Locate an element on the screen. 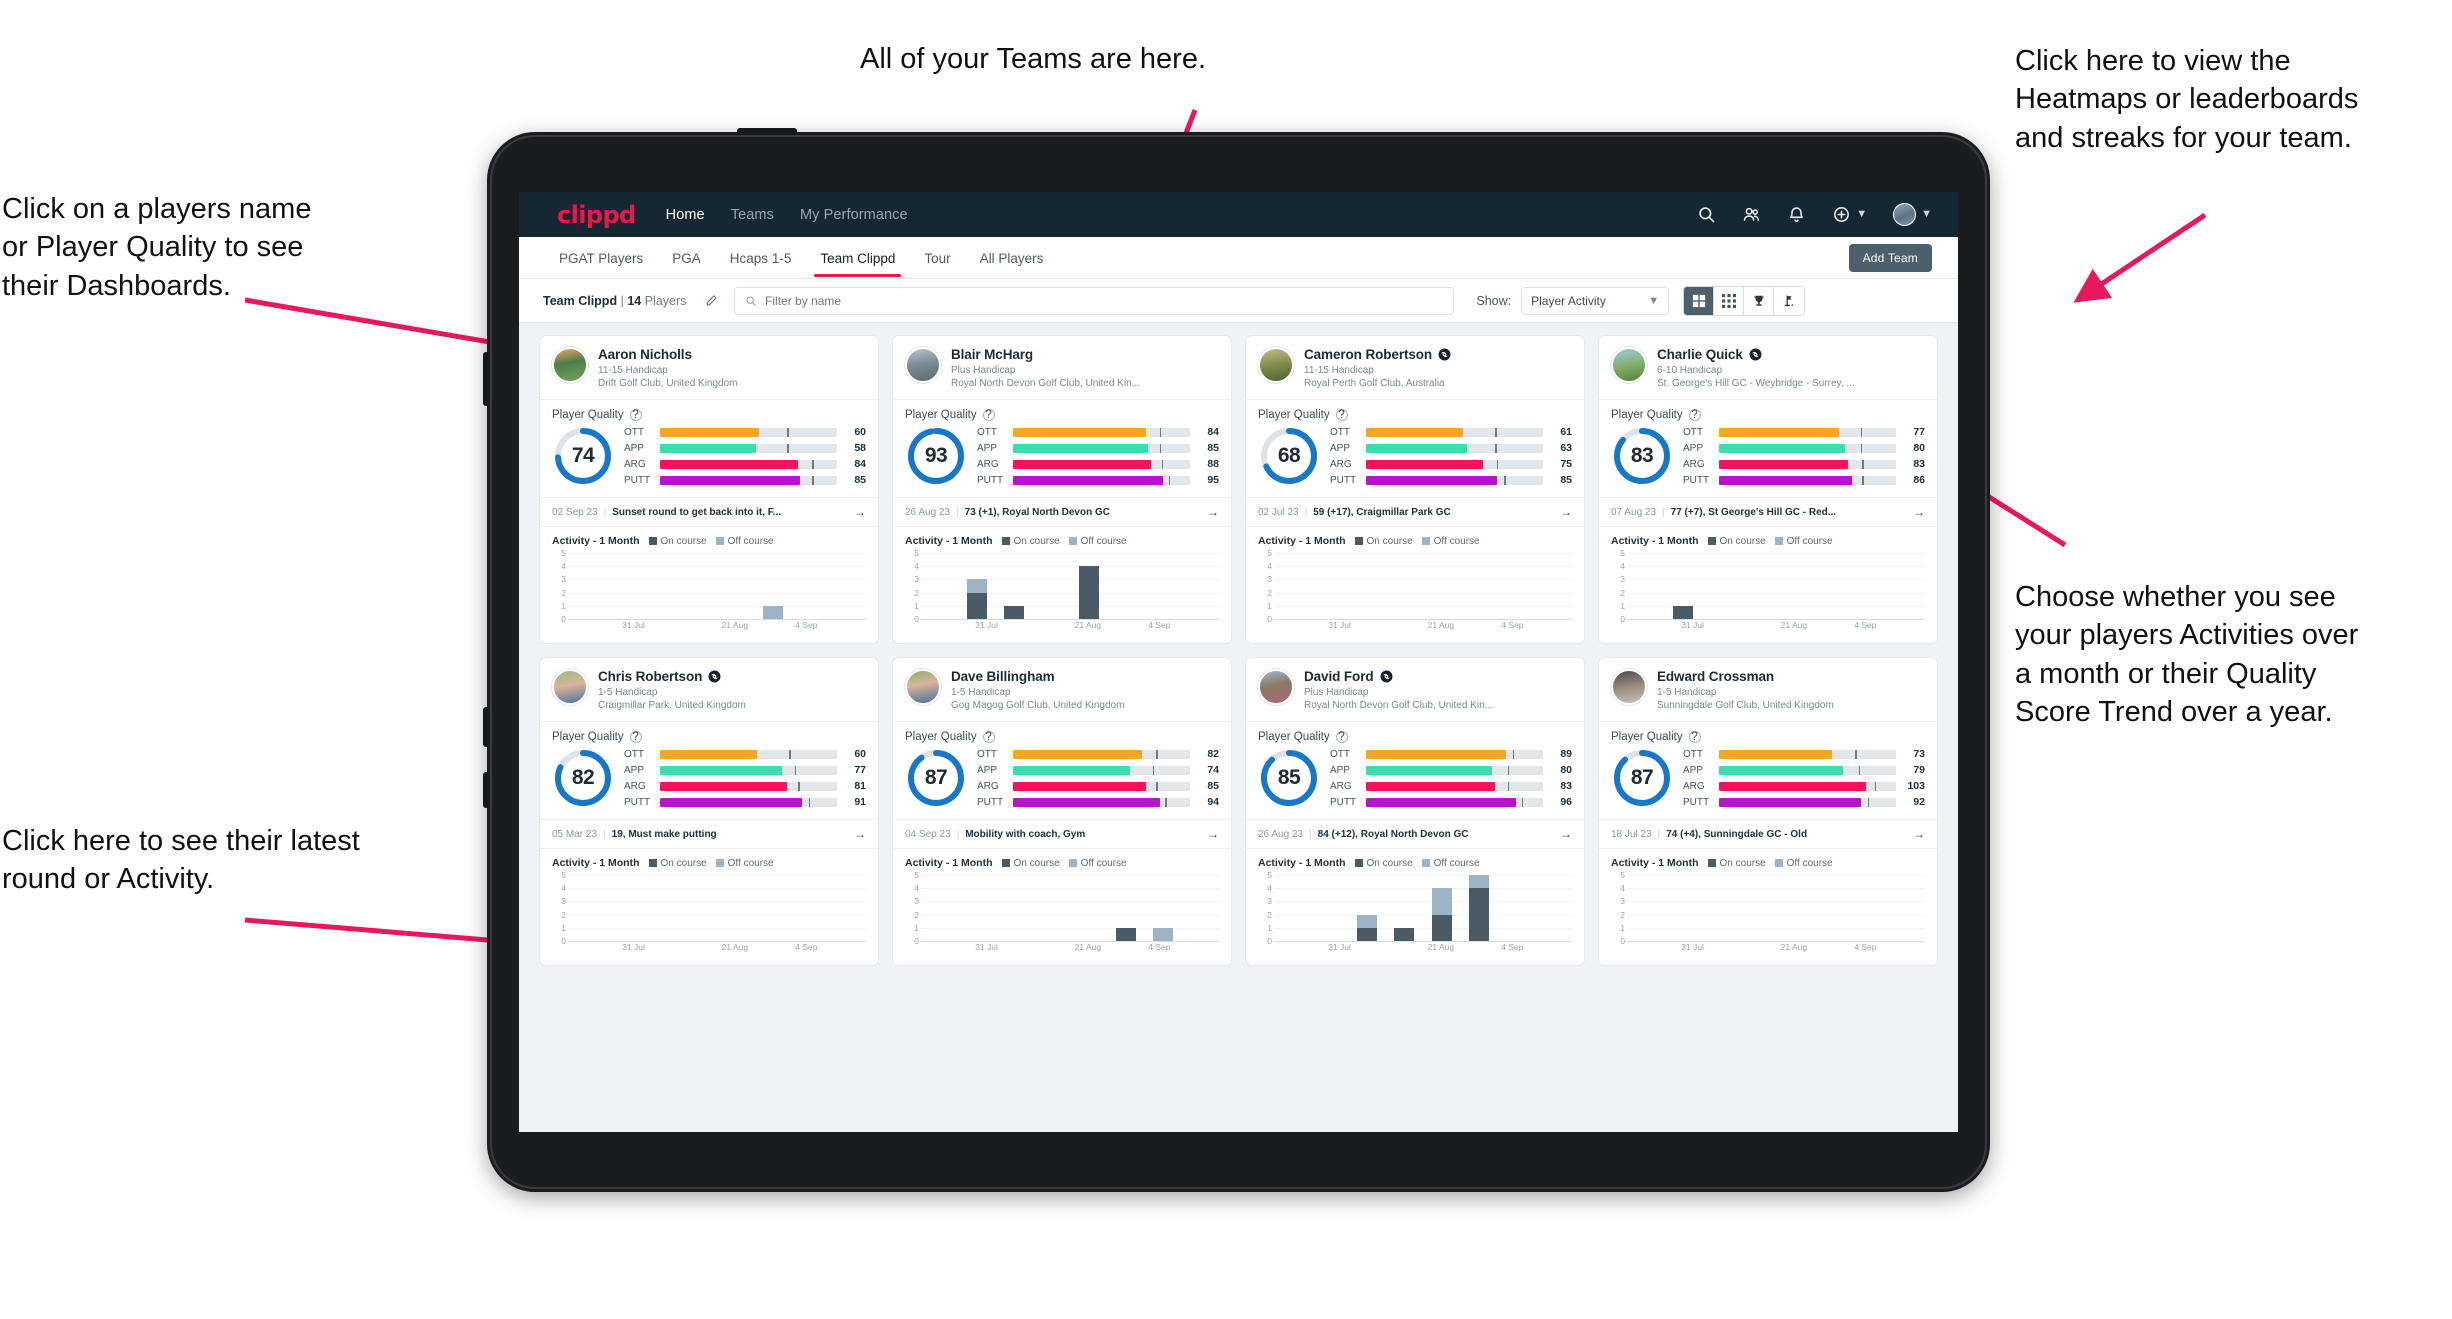 Image resolution: width=2452 pixels, height=1319 pixels. nav-link-my-performance: My Performance is located at coordinates (854, 215).